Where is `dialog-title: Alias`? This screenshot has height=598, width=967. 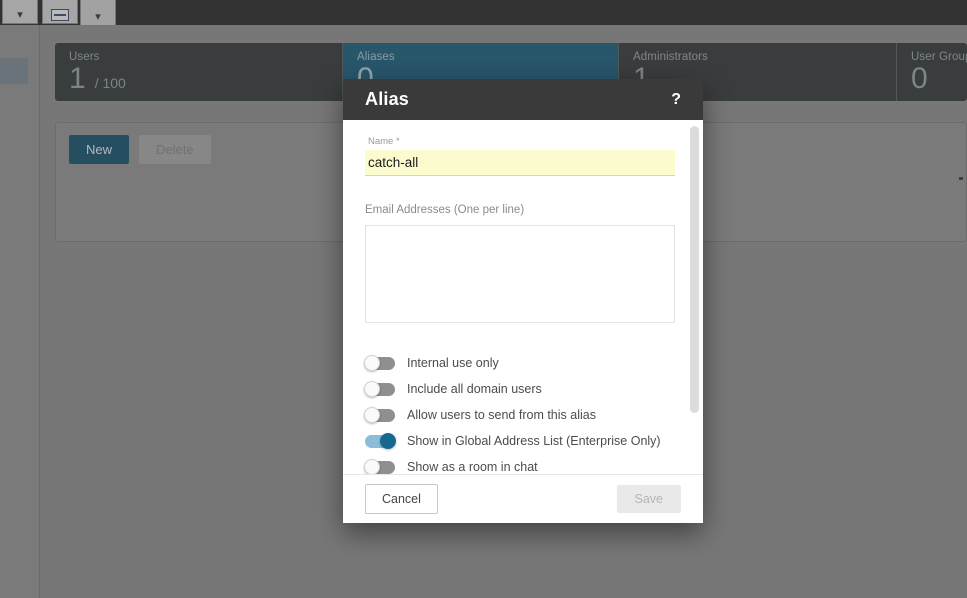
dialog-title: Alias is located at coordinates (387, 99).